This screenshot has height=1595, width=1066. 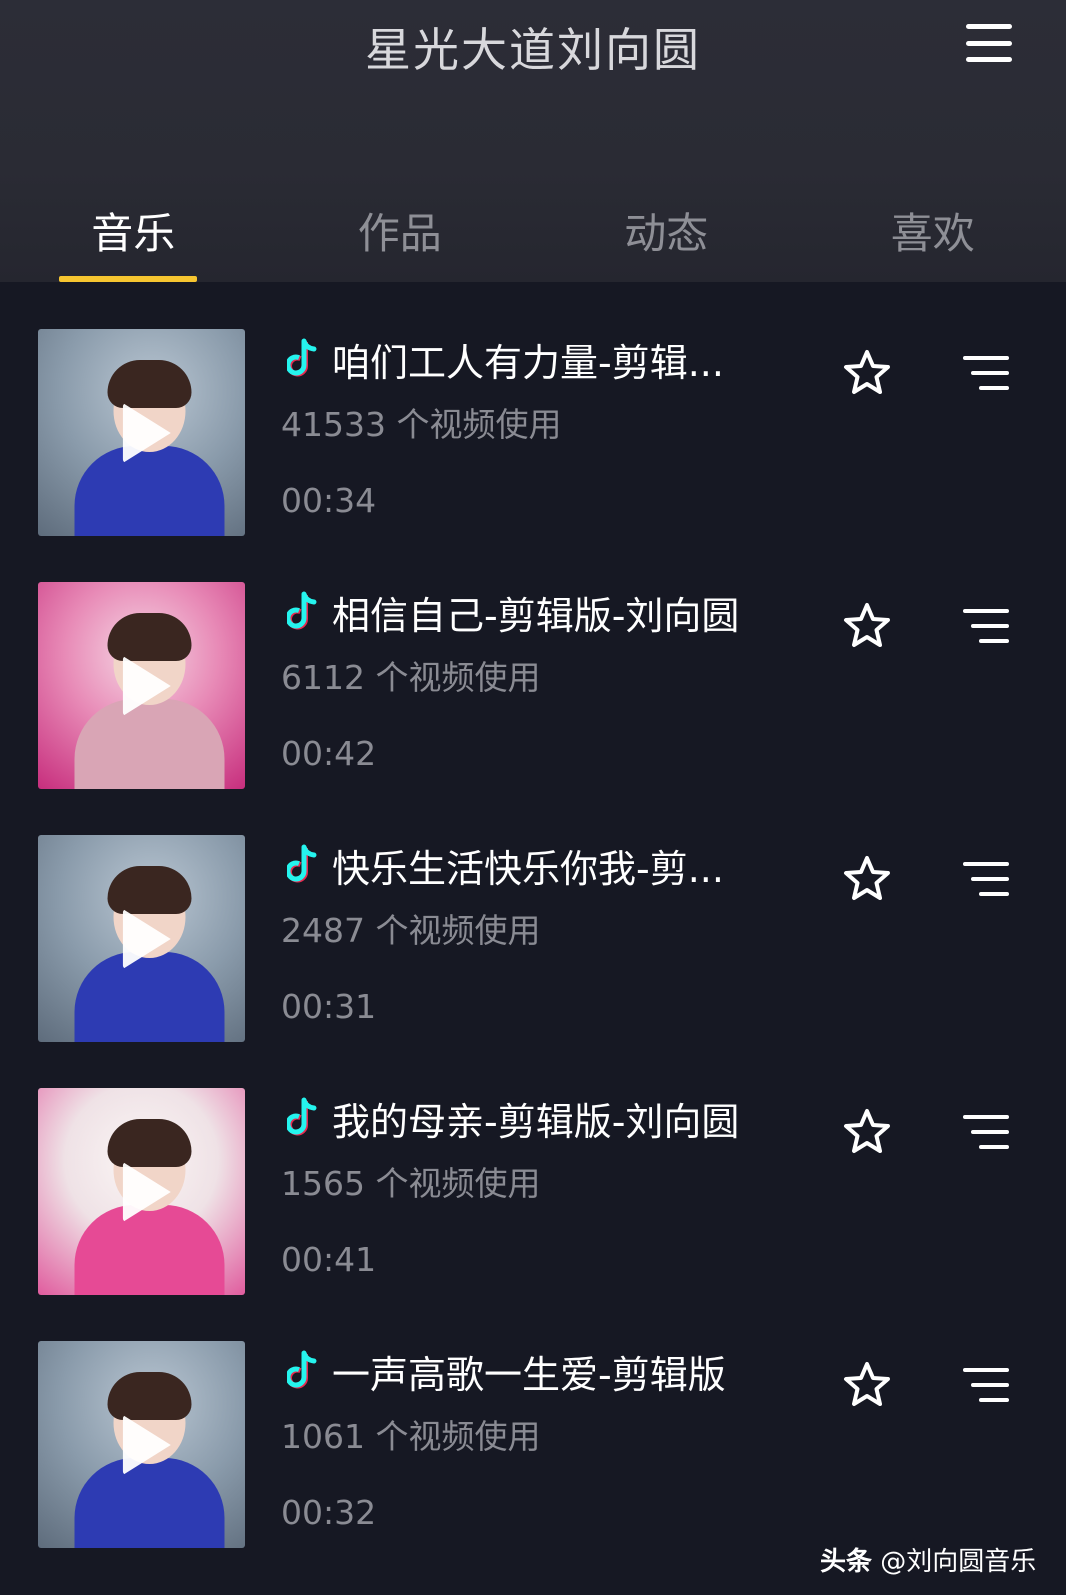 What do you see at coordinates (933, 236) in the screenshot?
I see `tab-likes: 喜欢` at bounding box center [933, 236].